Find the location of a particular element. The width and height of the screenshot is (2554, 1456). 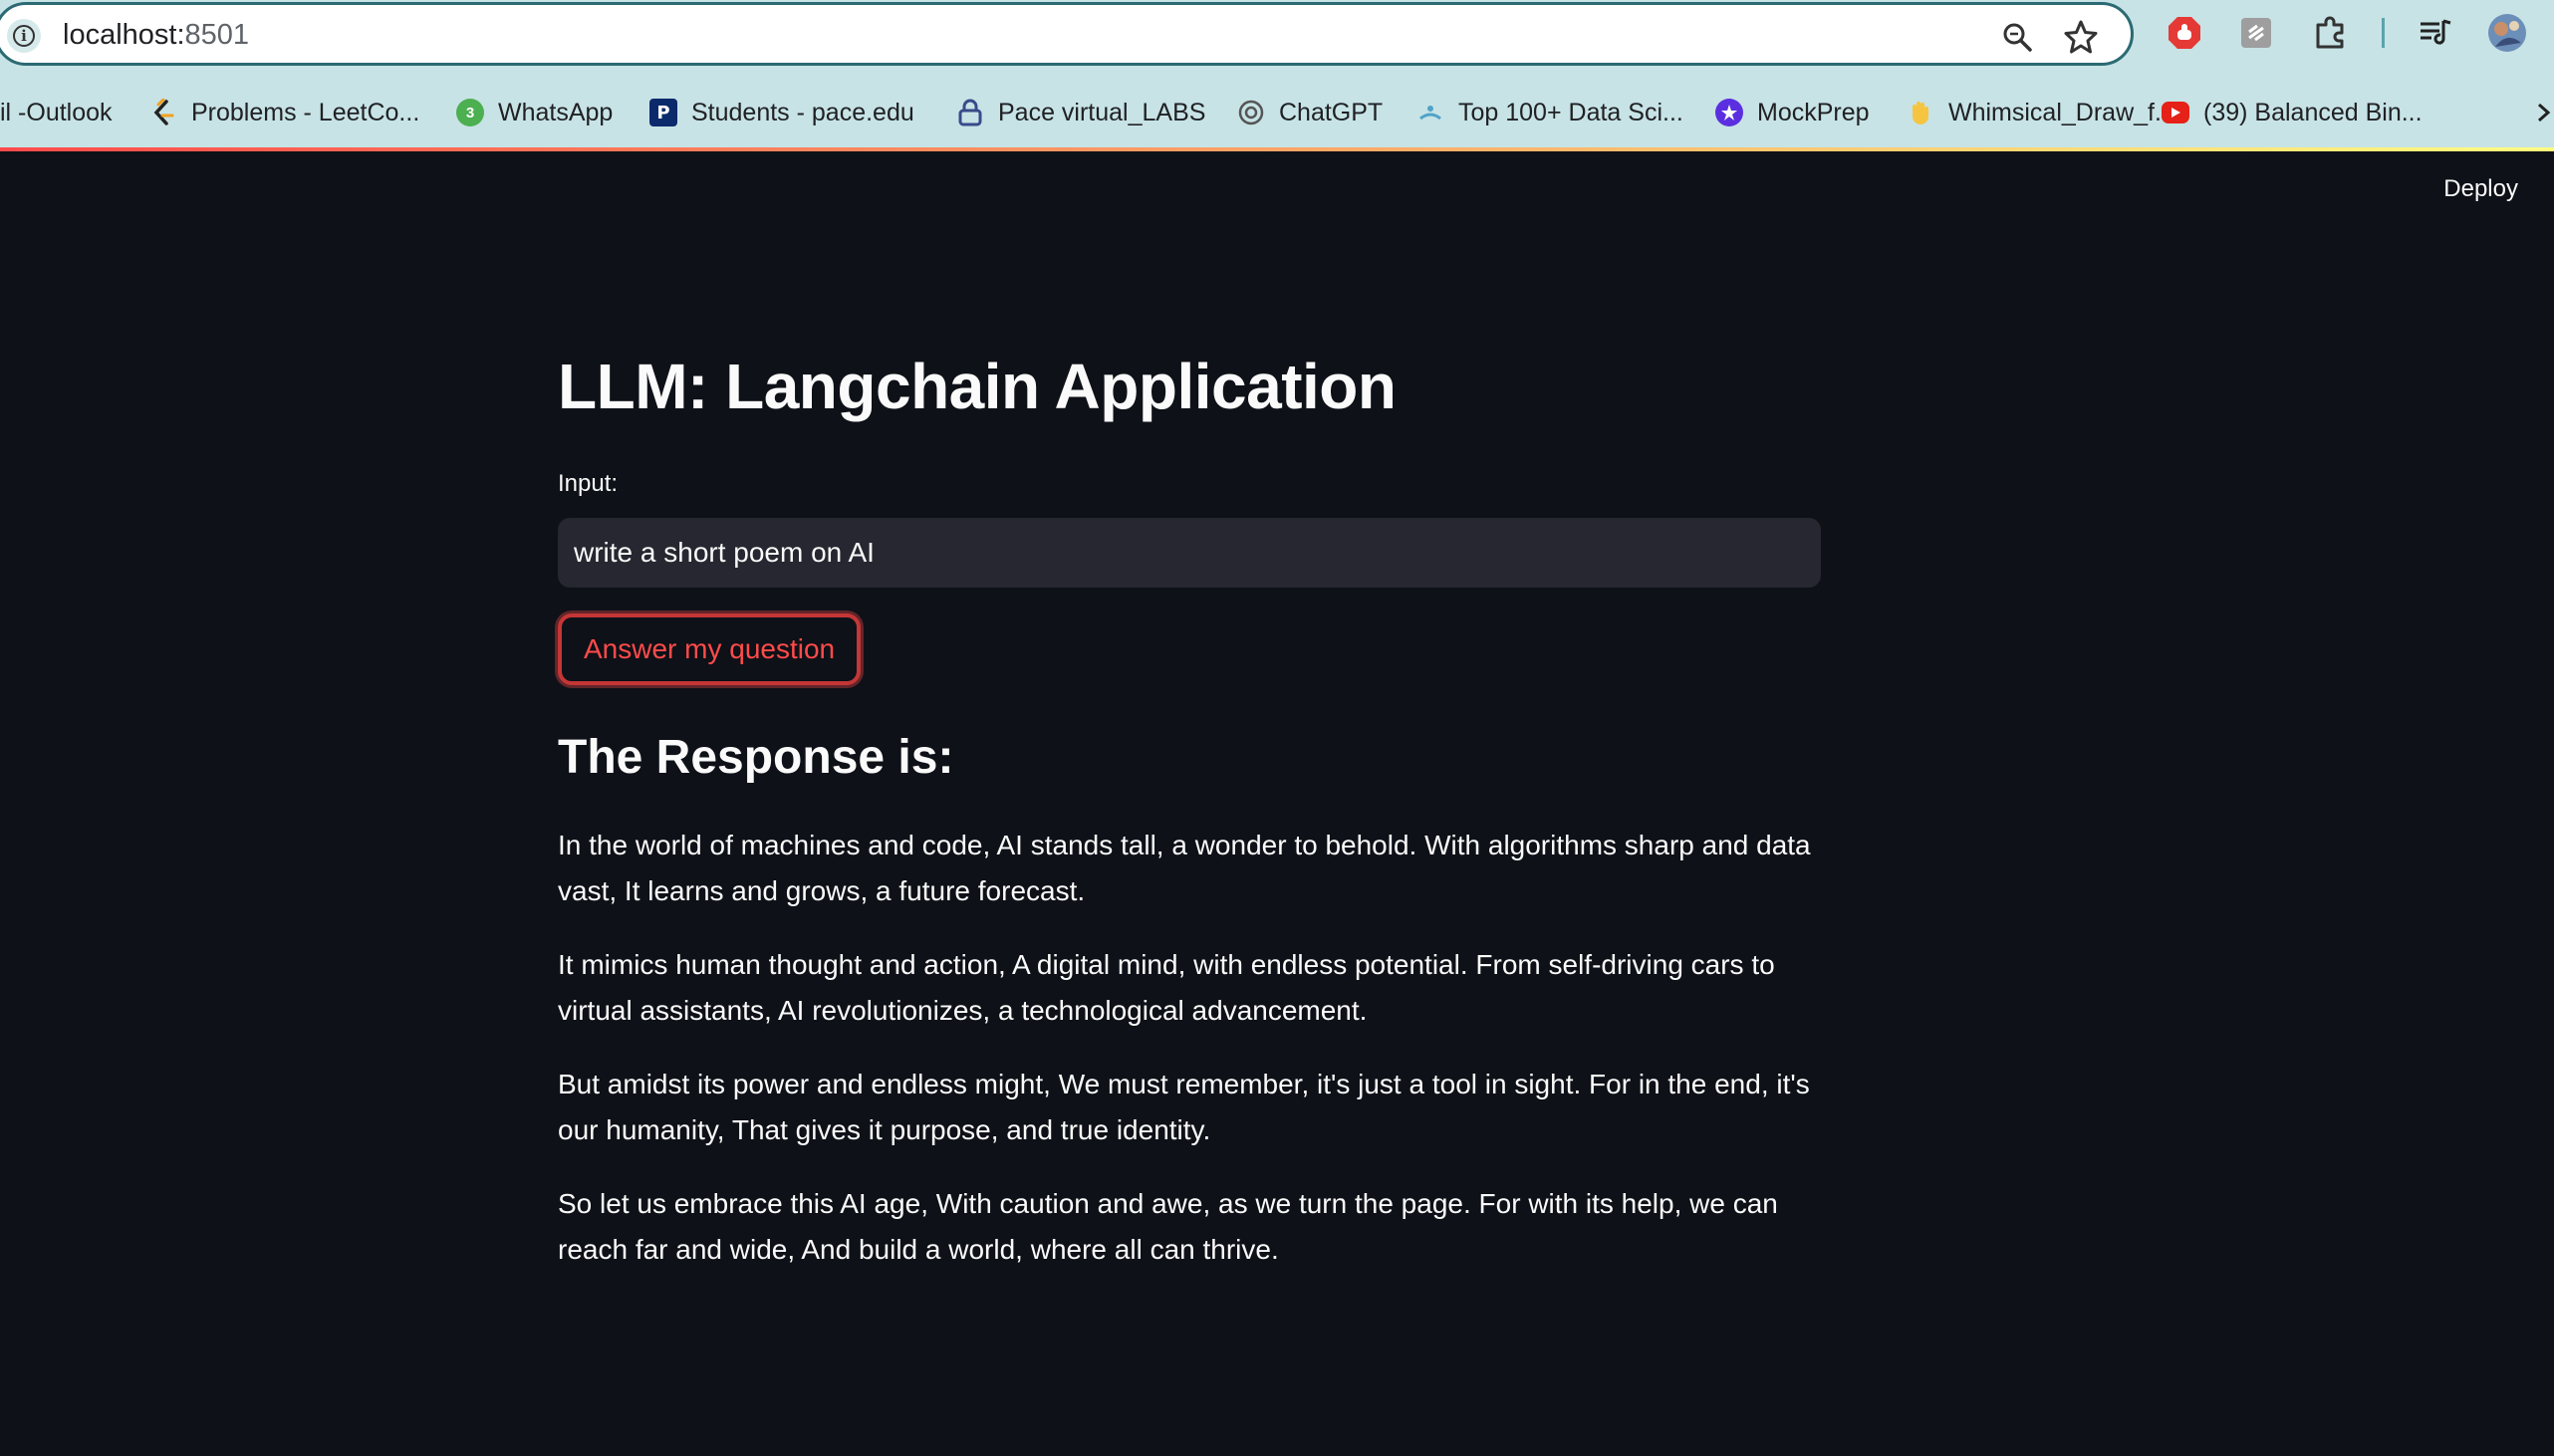

datasci-icon is located at coordinates (1430, 112).